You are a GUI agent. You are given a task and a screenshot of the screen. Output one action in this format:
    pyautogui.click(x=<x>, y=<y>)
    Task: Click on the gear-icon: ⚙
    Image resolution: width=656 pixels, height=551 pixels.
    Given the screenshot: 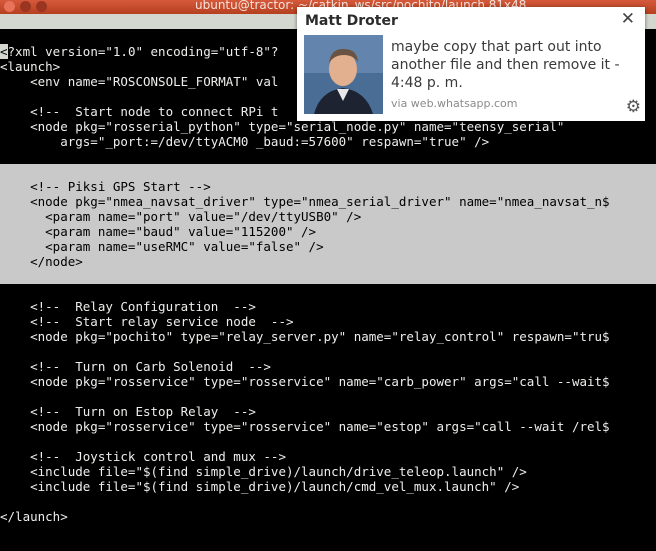 What is the action you would take?
    pyautogui.click(x=633, y=107)
    